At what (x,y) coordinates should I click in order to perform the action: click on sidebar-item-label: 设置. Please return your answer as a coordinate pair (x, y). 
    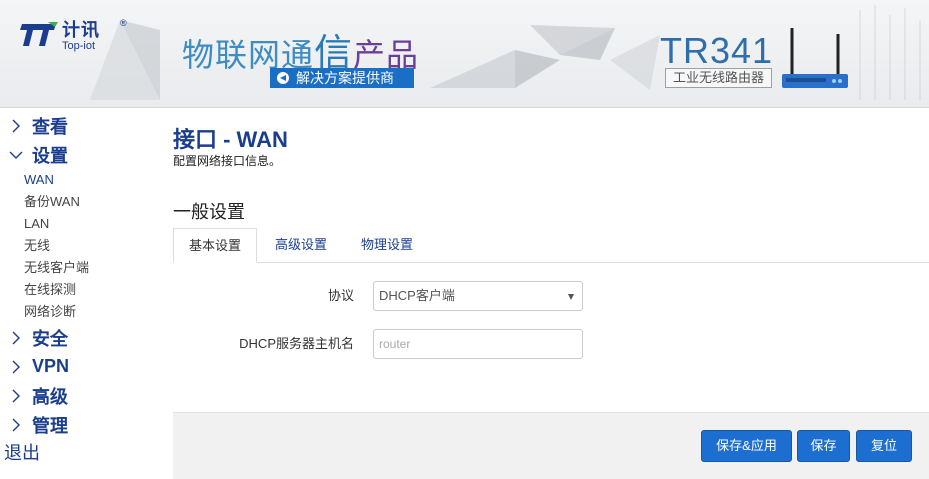
    Looking at the image, I should click on (50, 155).